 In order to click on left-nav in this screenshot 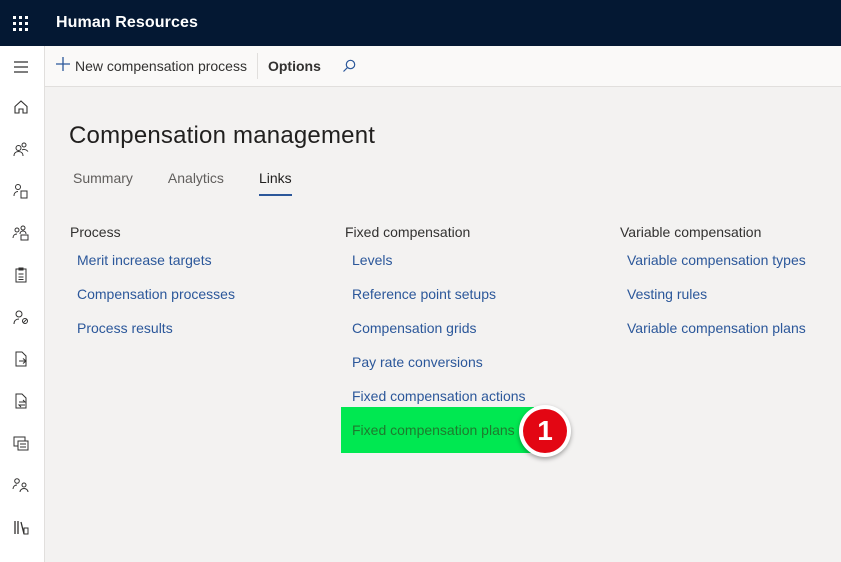, I will do `click(22, 304)`.